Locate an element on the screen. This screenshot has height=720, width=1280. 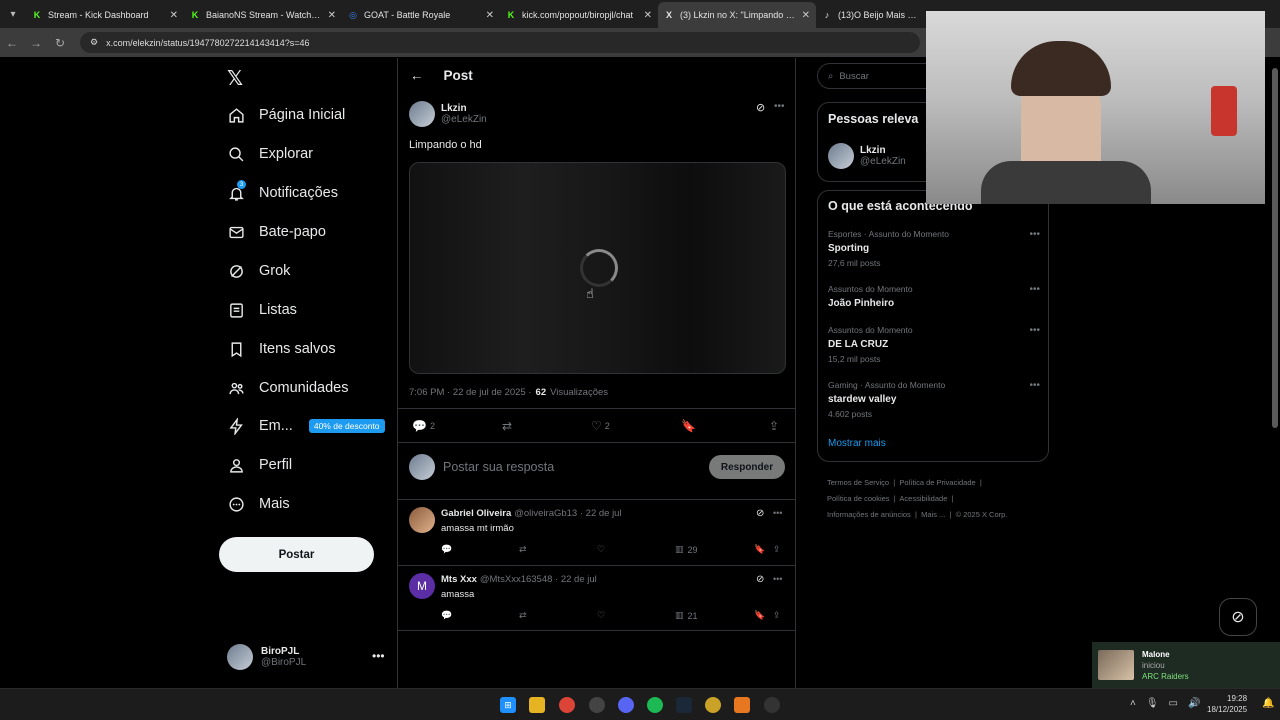
nav-communities: Comunidades is located at coordinates (287, 388).